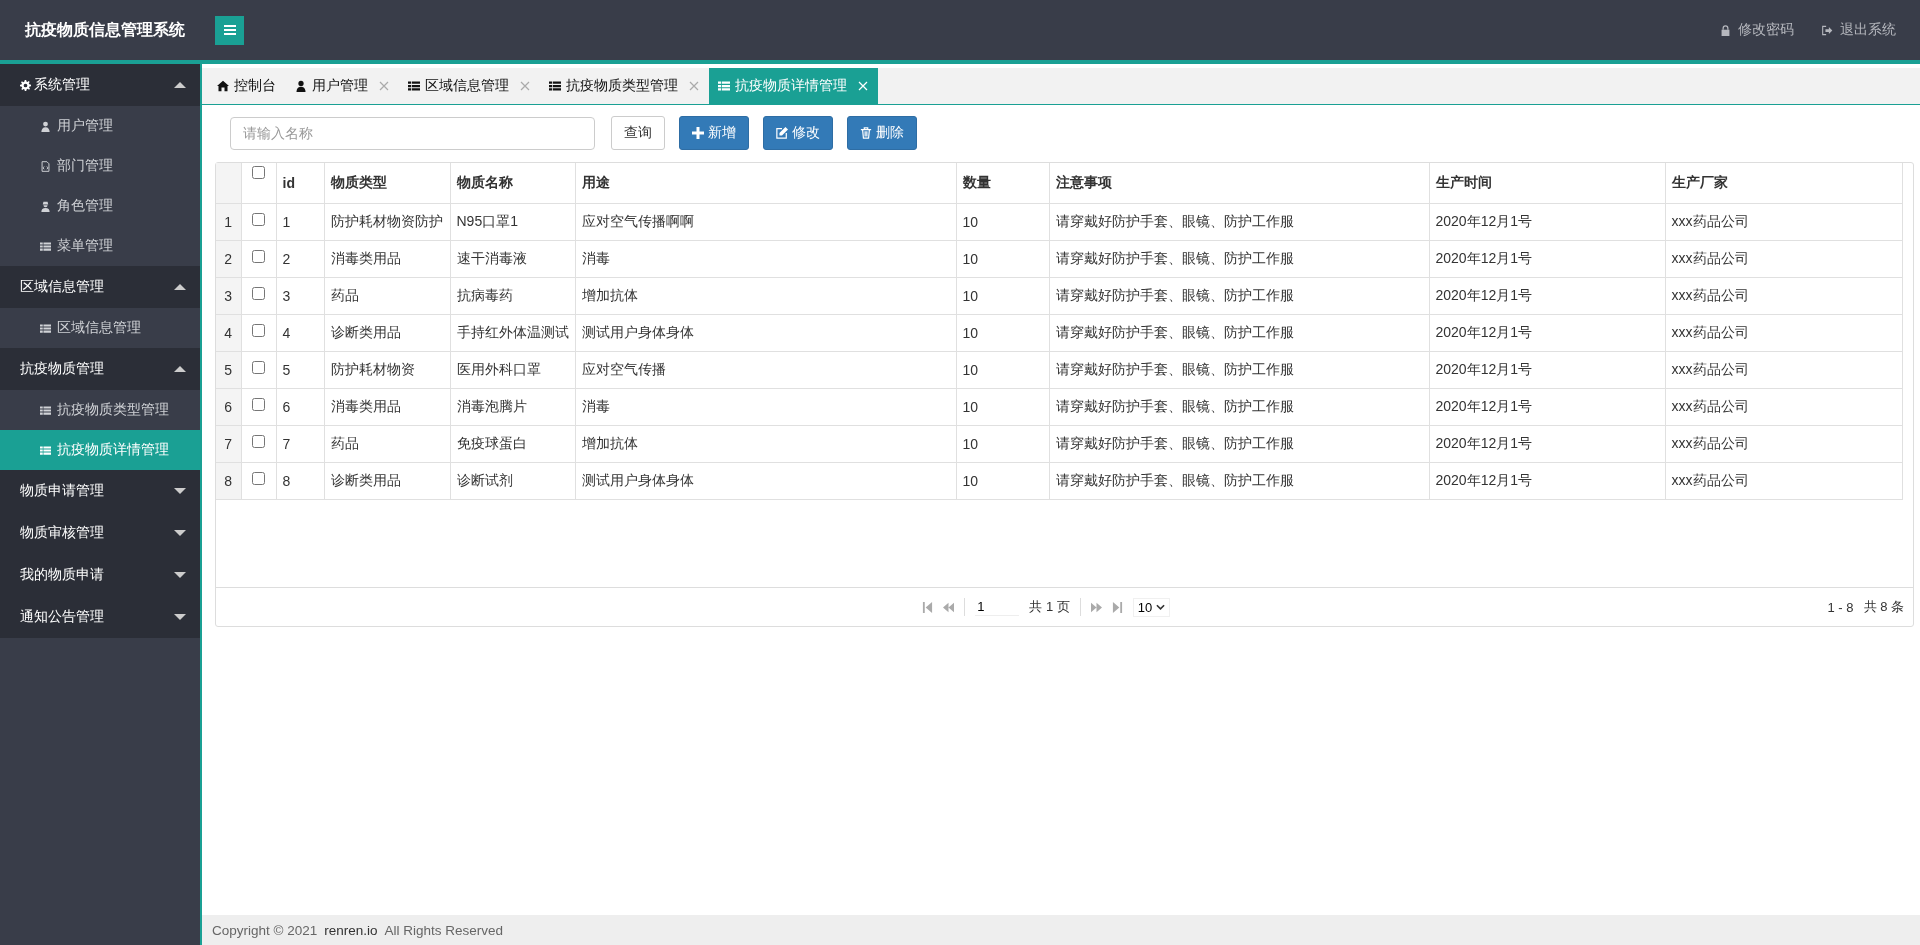  I want to click on sign-out-icon, so click(1827, 30).